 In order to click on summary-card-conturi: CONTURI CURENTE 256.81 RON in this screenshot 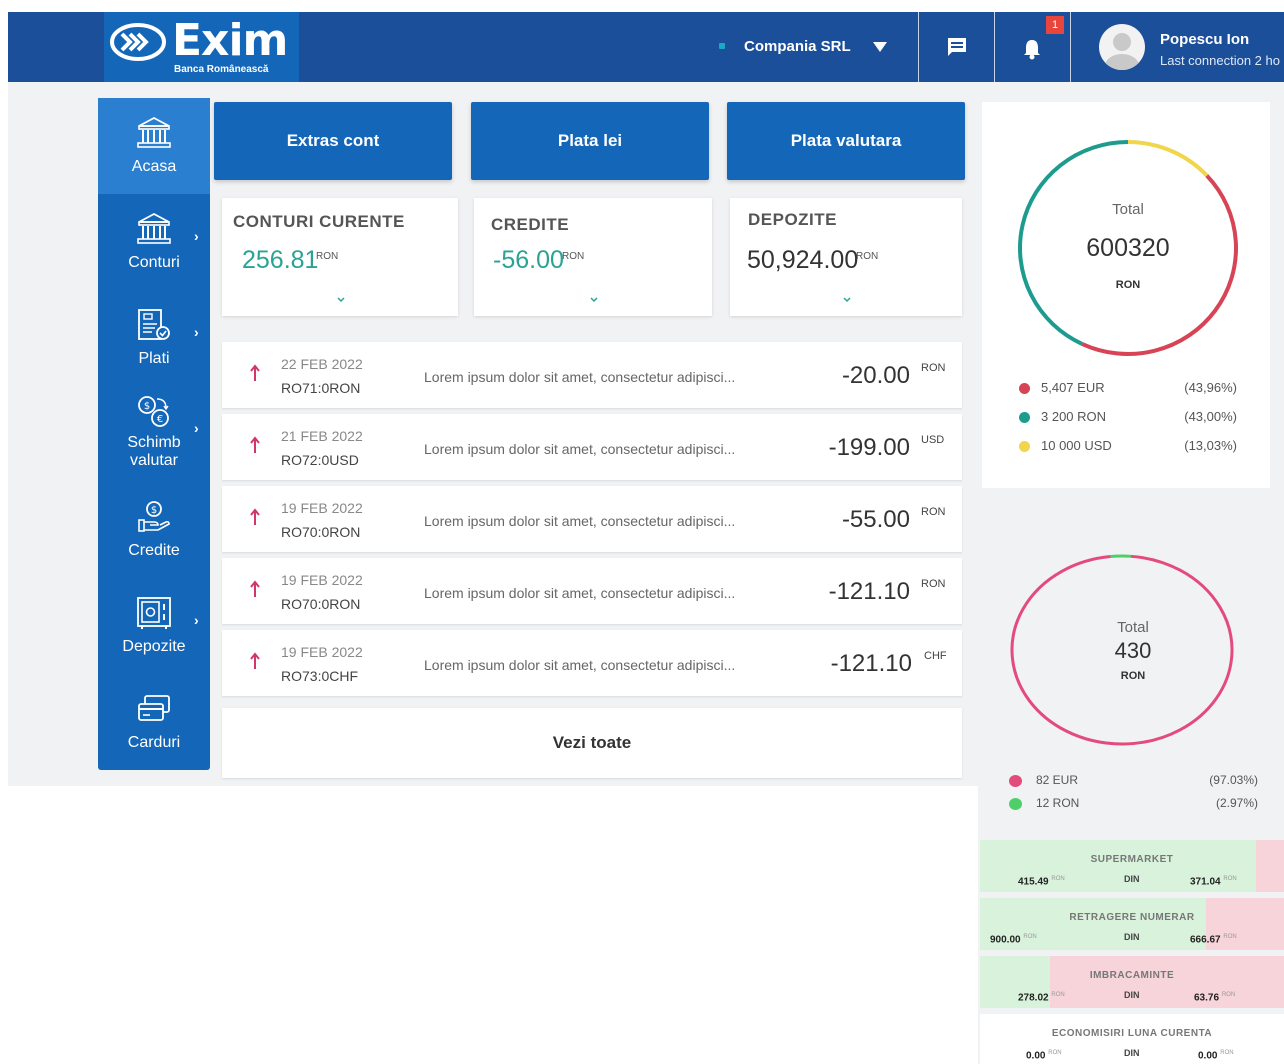, I will do `click(340, 257)`.